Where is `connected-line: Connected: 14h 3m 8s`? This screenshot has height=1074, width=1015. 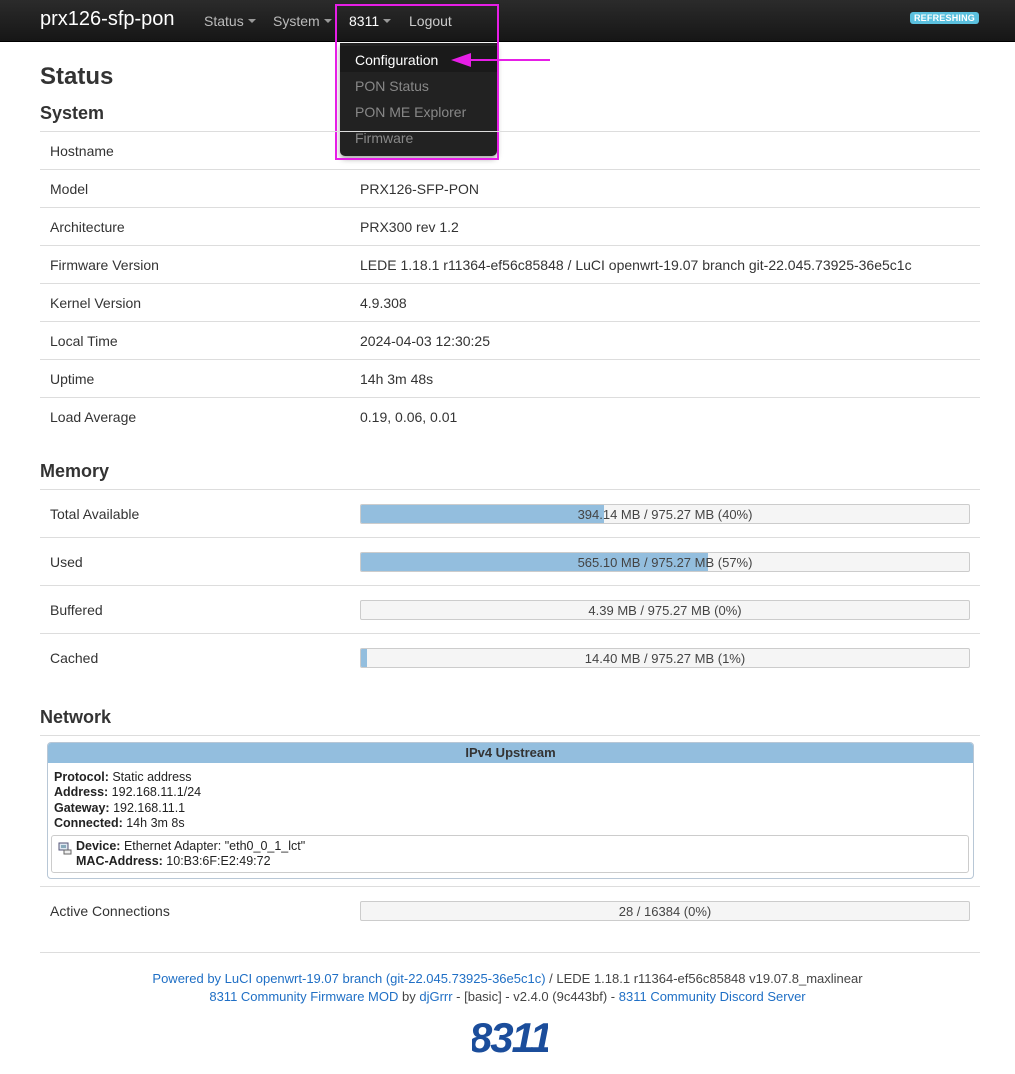 connected-line: Connected: 14h 3m 8s is located at coordinates (119, 823).